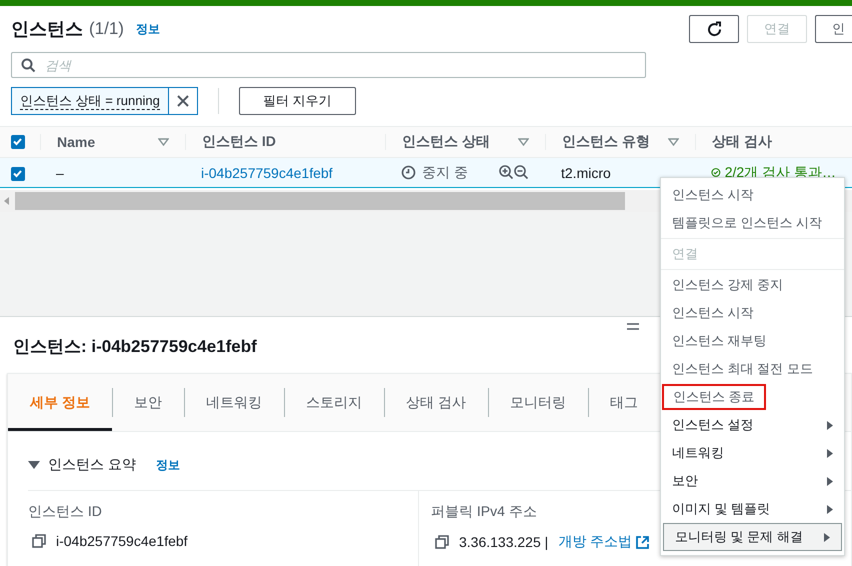 The image size is (852, 566). What do you see at coordinates (334, 402) in the screenshot?
I see `tab: 스토리지` at bounding box center [334, 402].